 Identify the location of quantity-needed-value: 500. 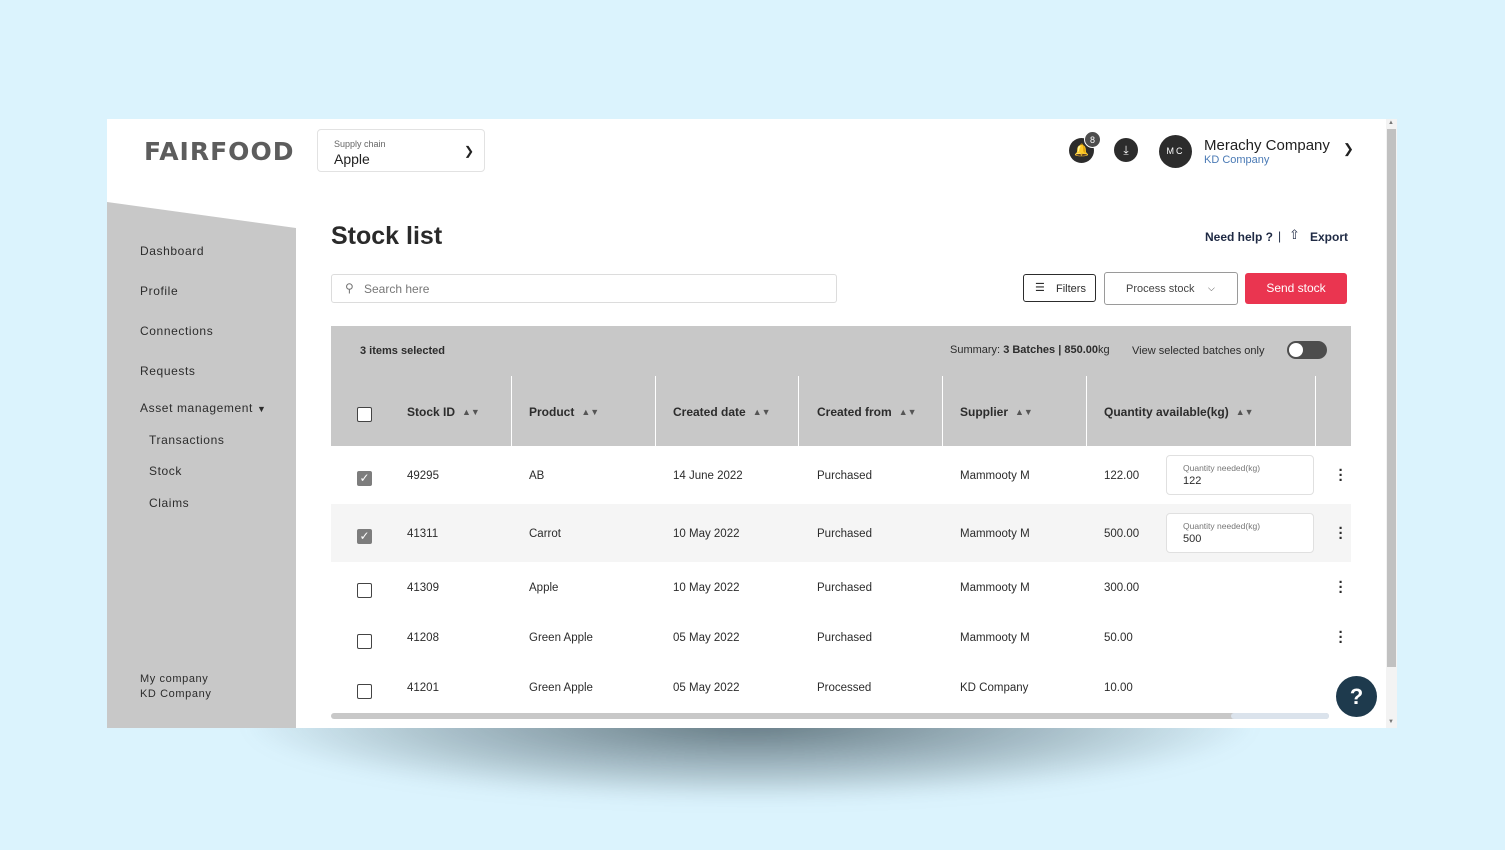
(1192, 539).